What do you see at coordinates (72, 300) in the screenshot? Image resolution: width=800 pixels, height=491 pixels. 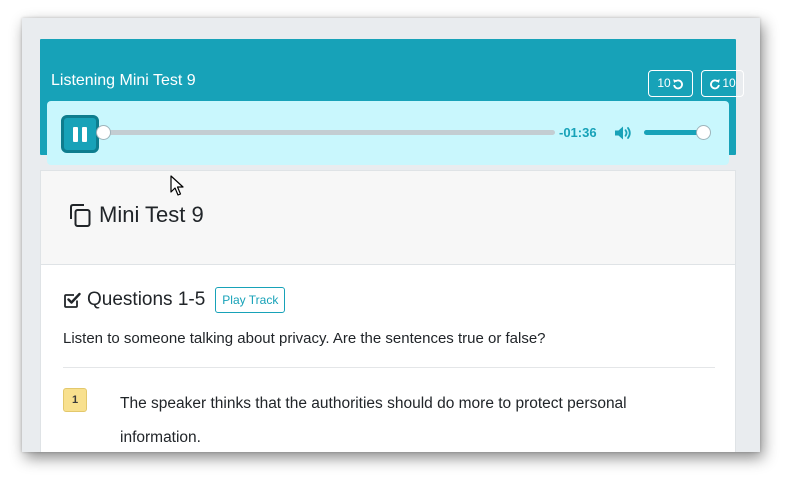 I see `check-square-icon` at bounding box center [72, 300].